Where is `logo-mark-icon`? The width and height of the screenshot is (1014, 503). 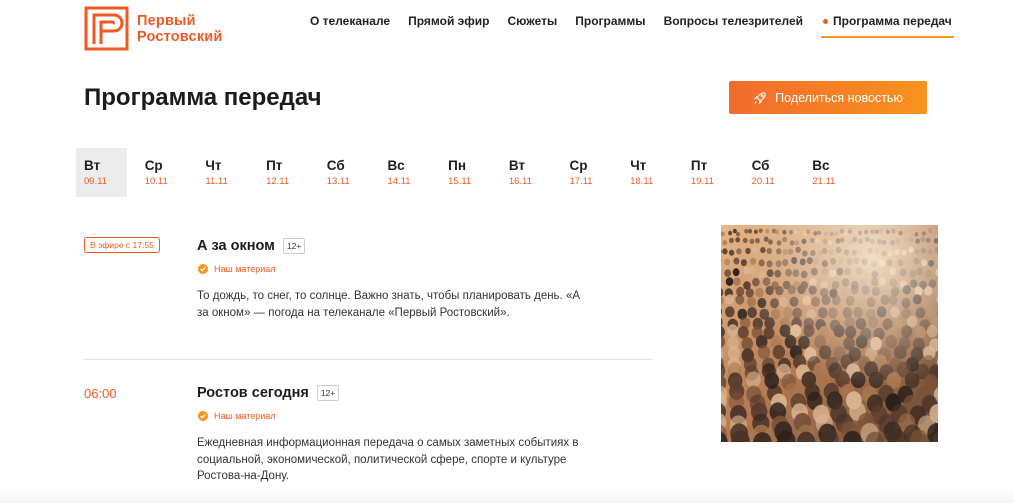
logo-mark-icon is located at coordinates (106, 28).